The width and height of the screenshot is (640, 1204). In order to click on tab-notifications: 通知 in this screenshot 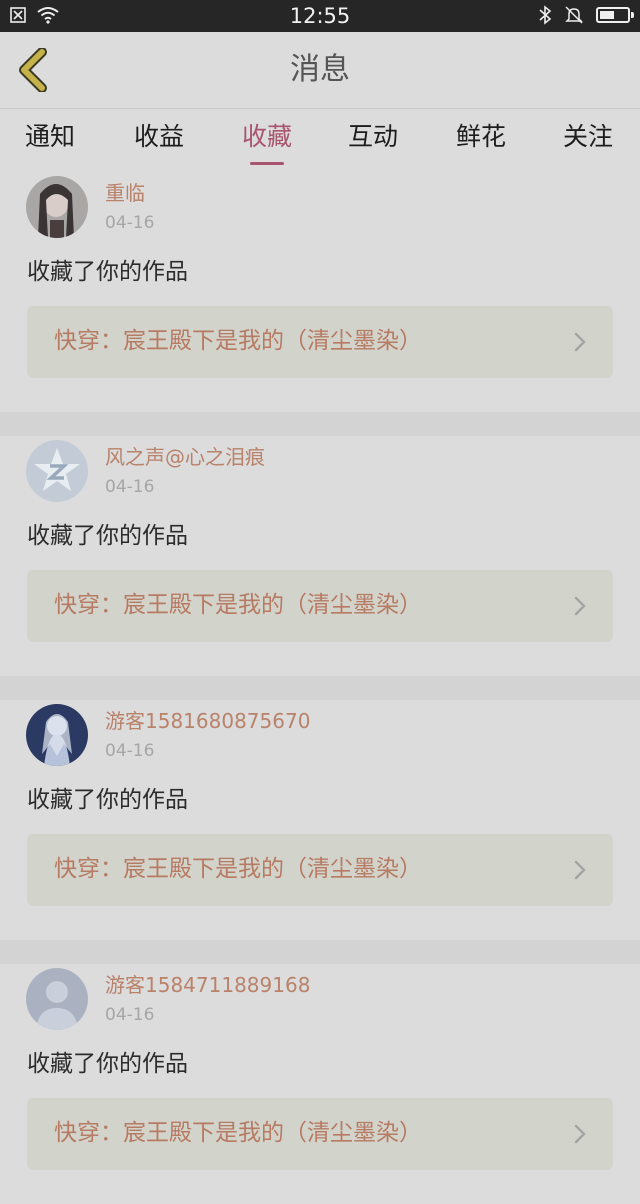, I will do `click(50, 137)`.